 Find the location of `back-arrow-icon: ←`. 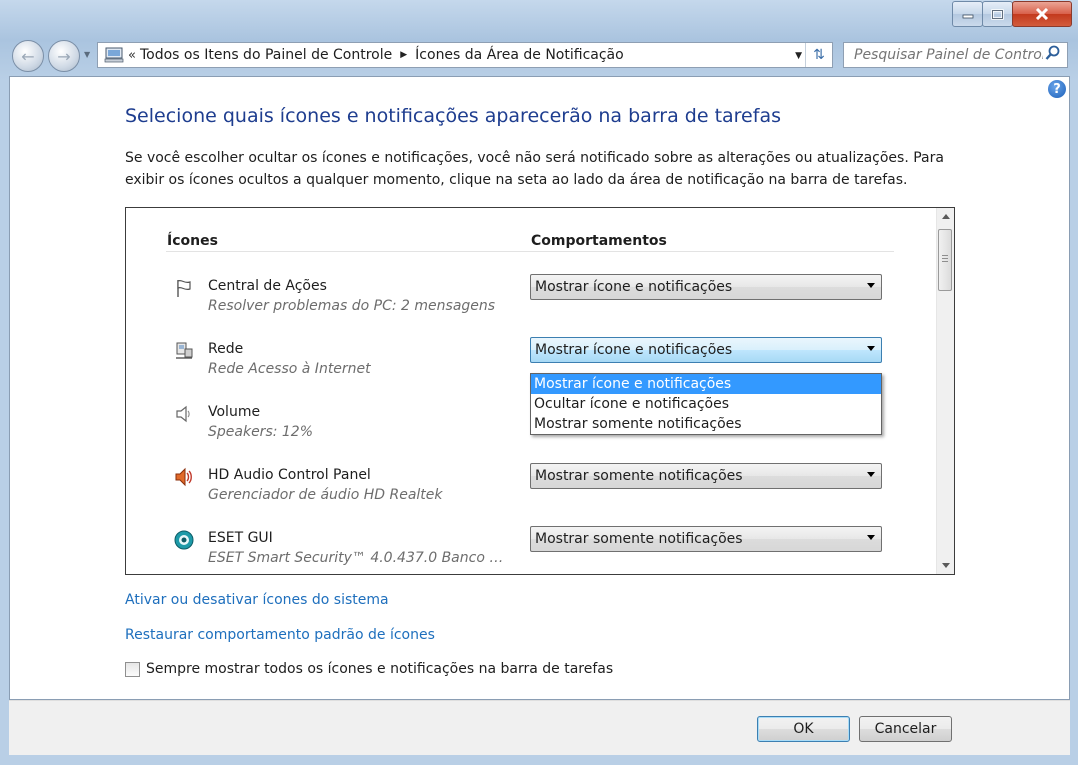

back-arrow-icon: ← is located at coordinates (28, 56).